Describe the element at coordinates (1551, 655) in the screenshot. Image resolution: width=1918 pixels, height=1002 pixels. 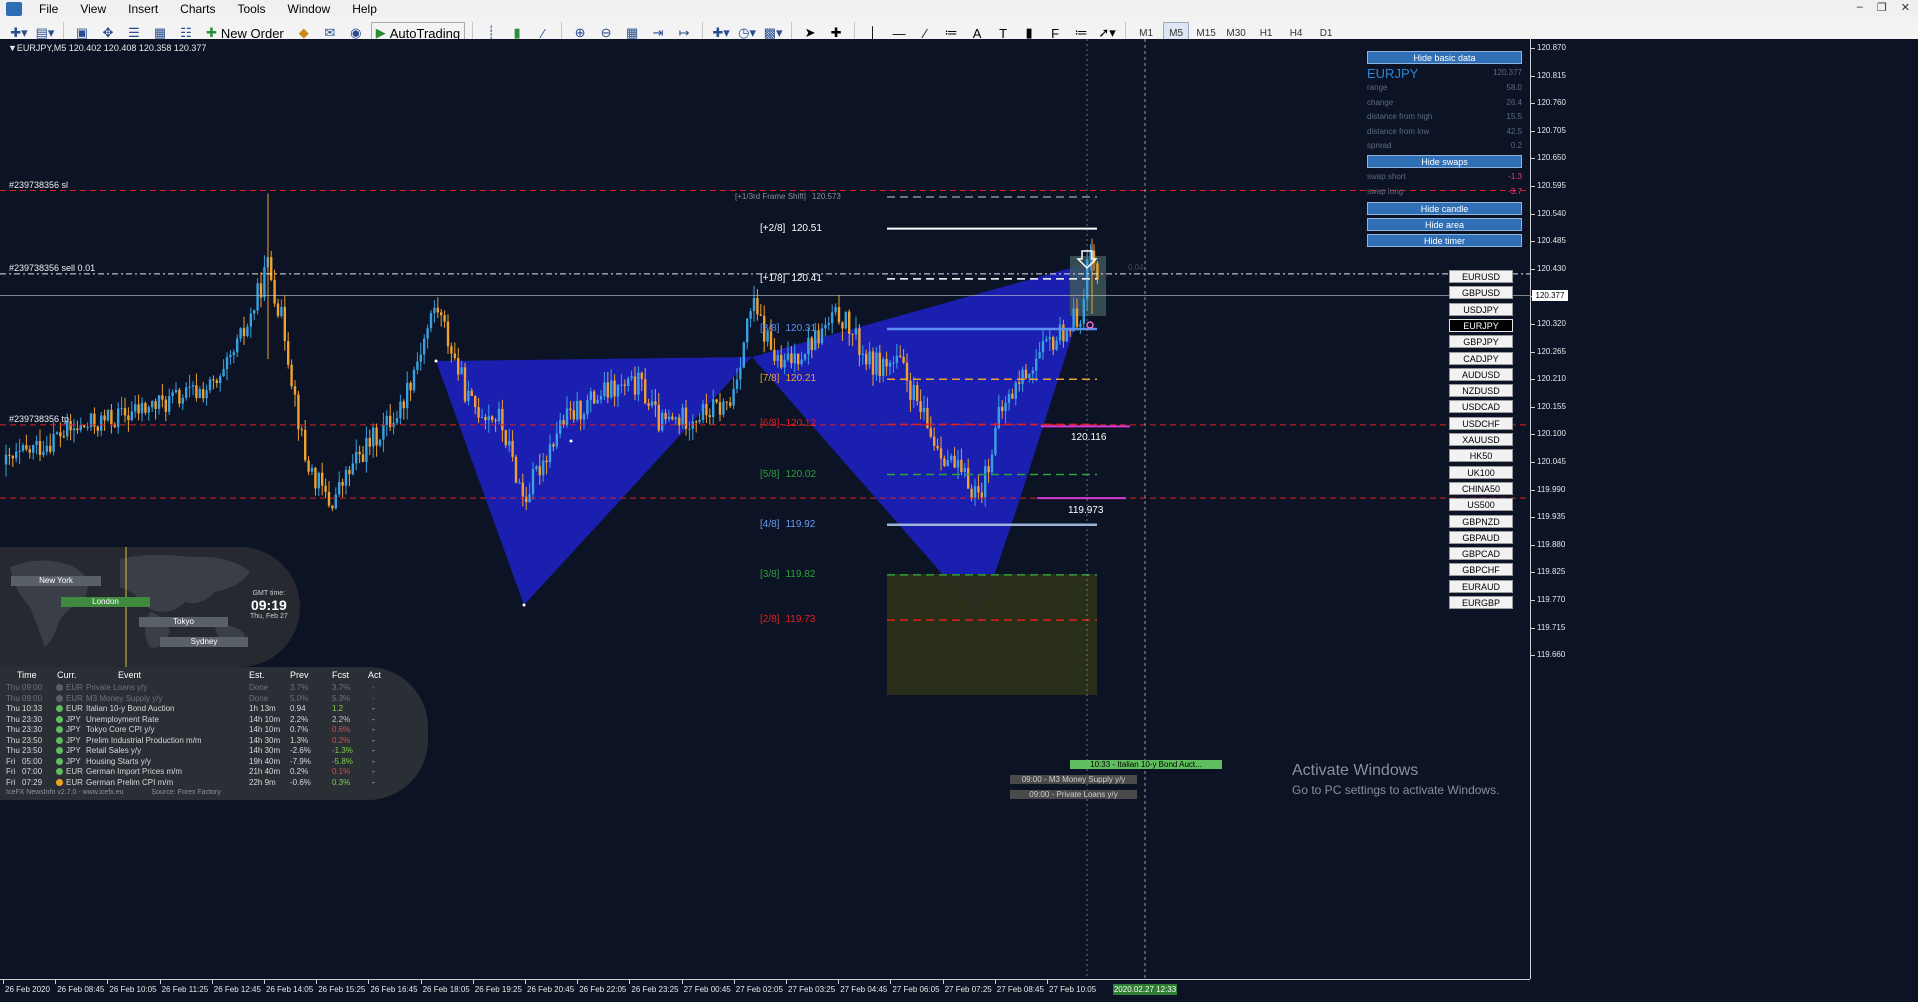
I see `price-tick-label: 119.660` at that location.